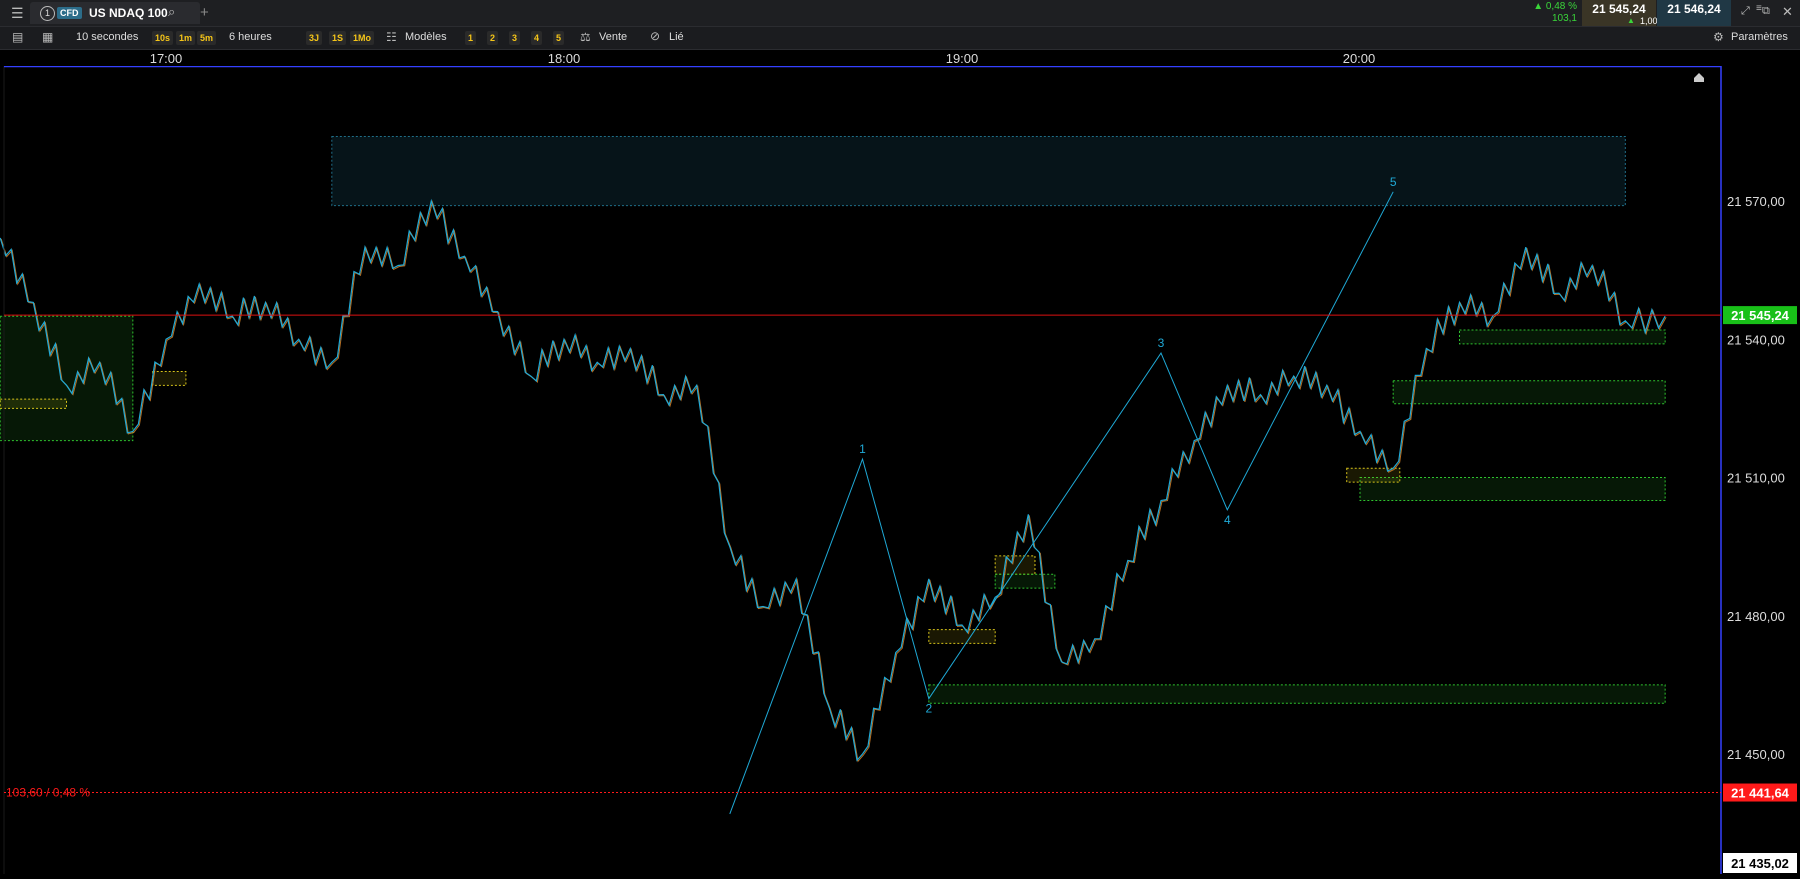 Image resolution: width=1800 pixels, height=879 pixels. I want to click on spread-up-icon: ▲, so click(1631, 20).